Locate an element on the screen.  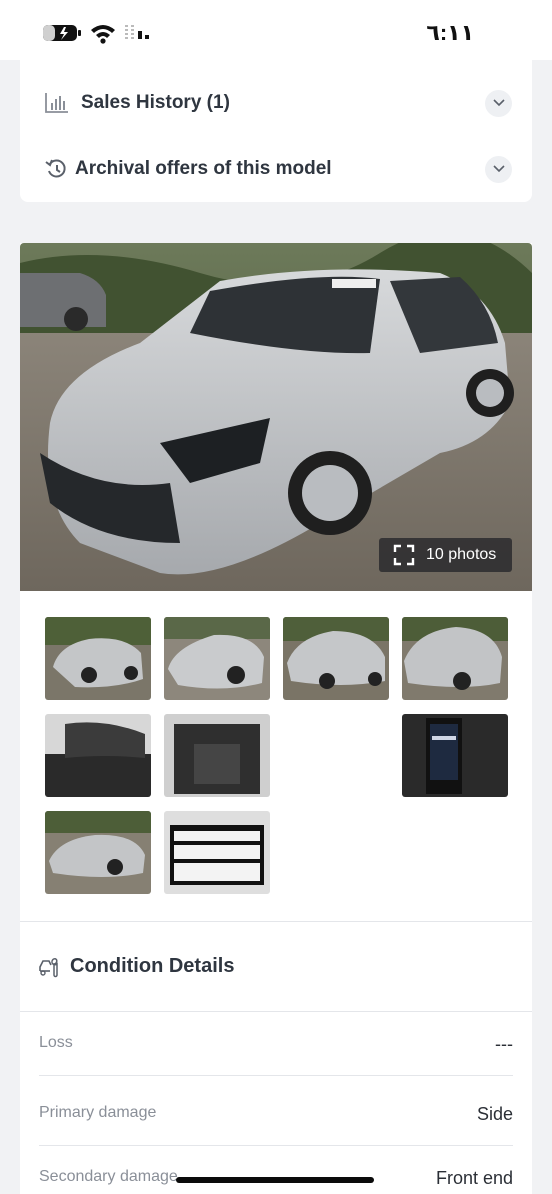
fullscreen-icon is located at coordinates (404, 555).